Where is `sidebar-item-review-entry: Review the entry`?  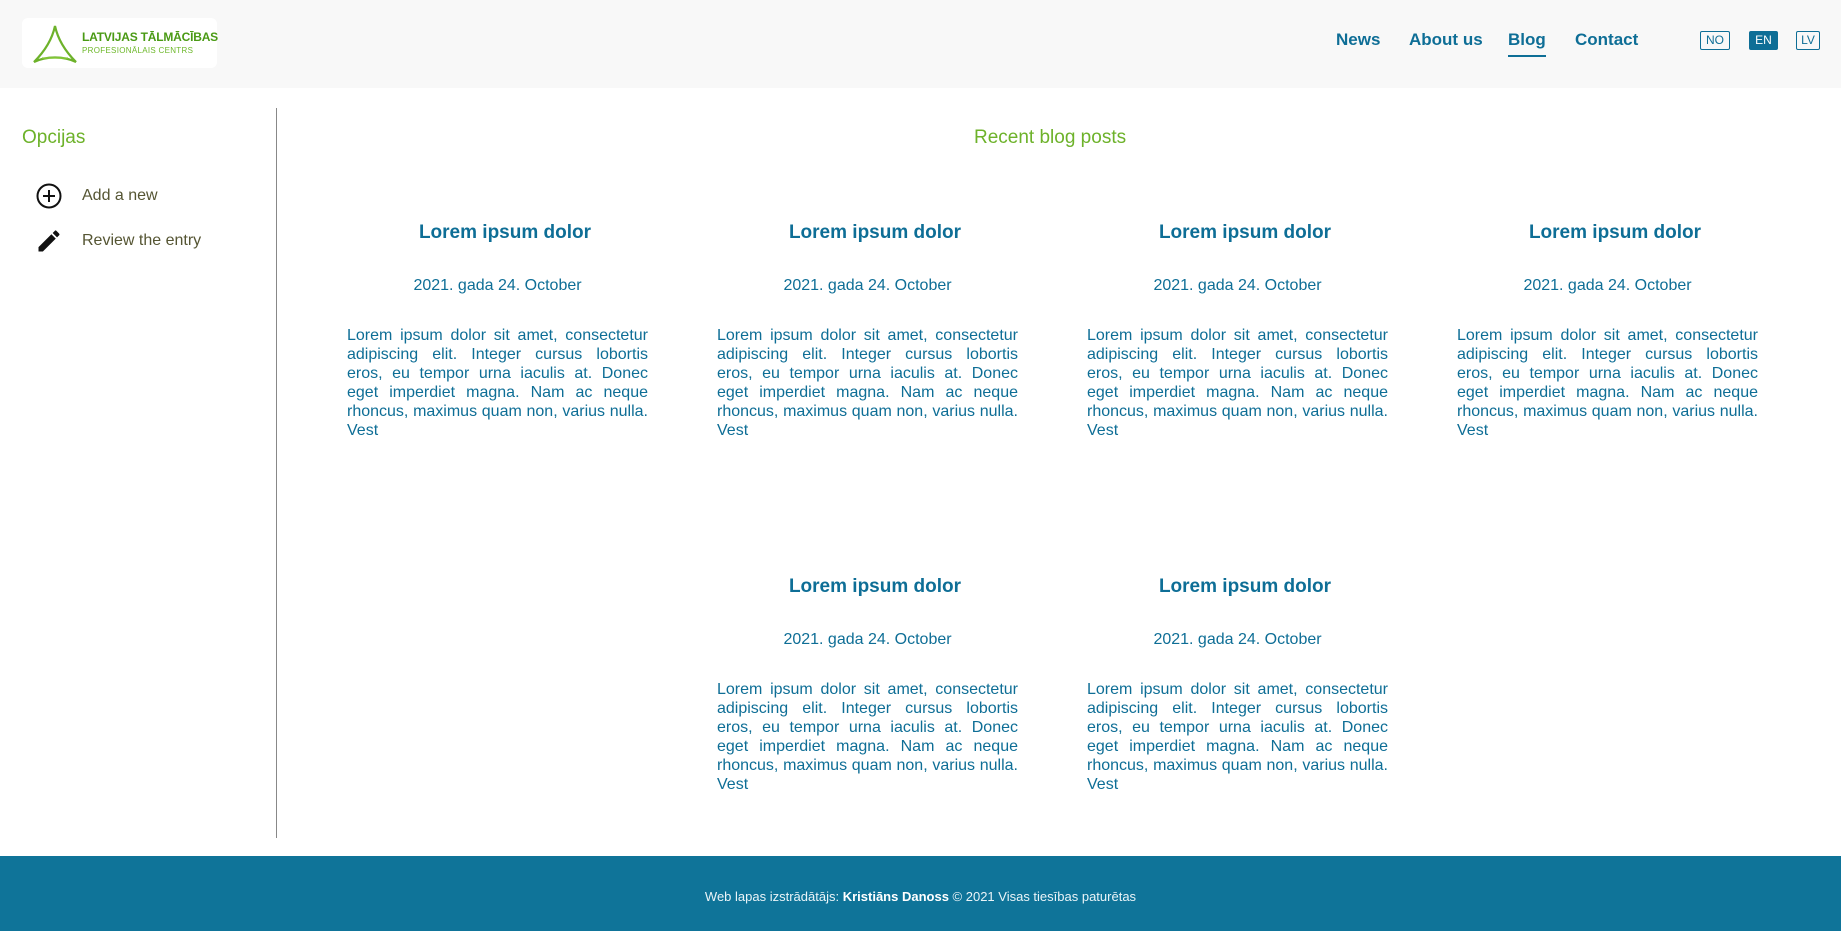 sidebar-item-review-entry: Review the entry is located at coordinates (144, 241).